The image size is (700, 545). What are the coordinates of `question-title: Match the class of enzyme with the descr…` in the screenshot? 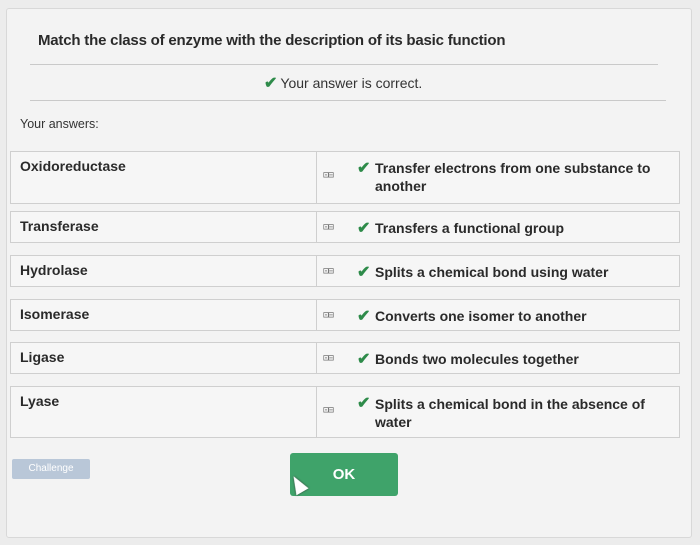 It's located at (272, 40).